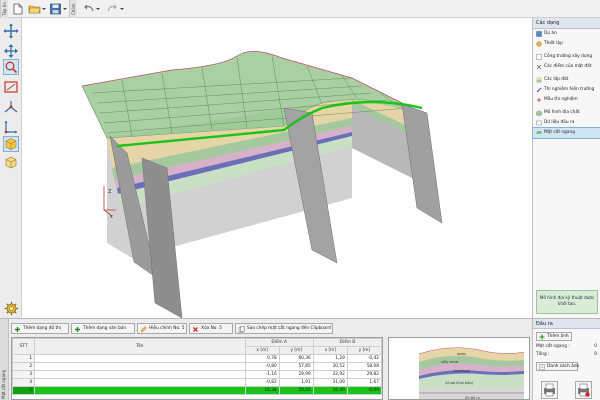  What do you see at coordinates (296, 350) in the screenshot?
I see `col-header-a-y: y [m]` at bounding box center [296, 350].